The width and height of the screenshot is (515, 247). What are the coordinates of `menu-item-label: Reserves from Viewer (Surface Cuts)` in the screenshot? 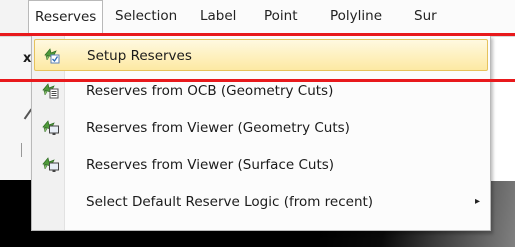 It's located at (210, 165).